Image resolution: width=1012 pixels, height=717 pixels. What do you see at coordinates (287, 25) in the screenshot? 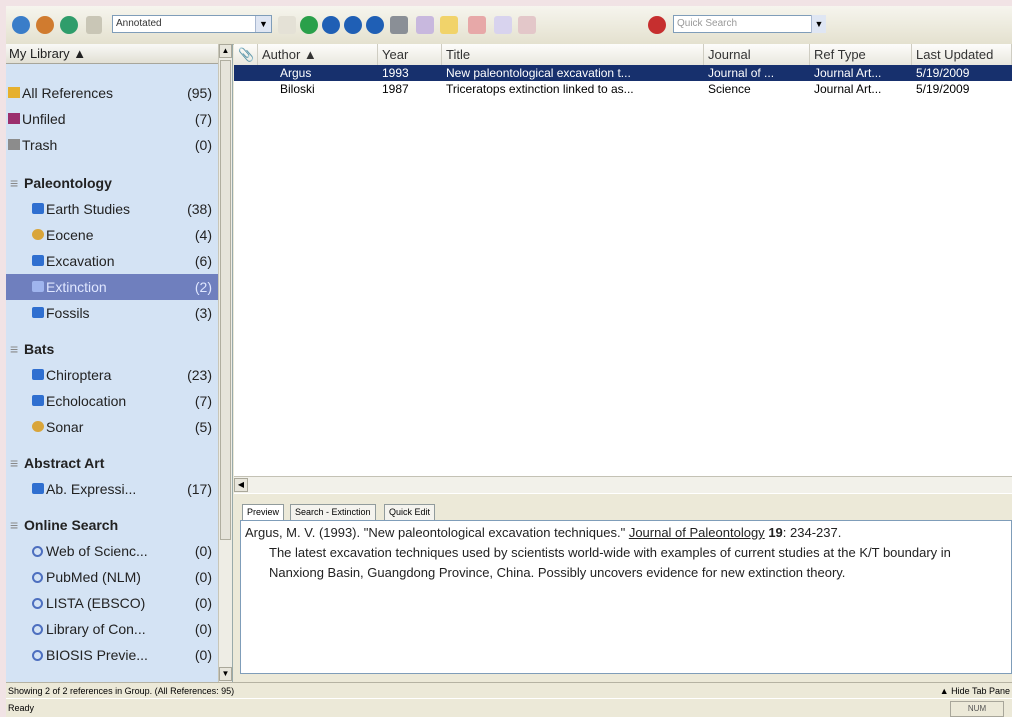
I see `new-reference-icon` at bounding box center [287, 25].